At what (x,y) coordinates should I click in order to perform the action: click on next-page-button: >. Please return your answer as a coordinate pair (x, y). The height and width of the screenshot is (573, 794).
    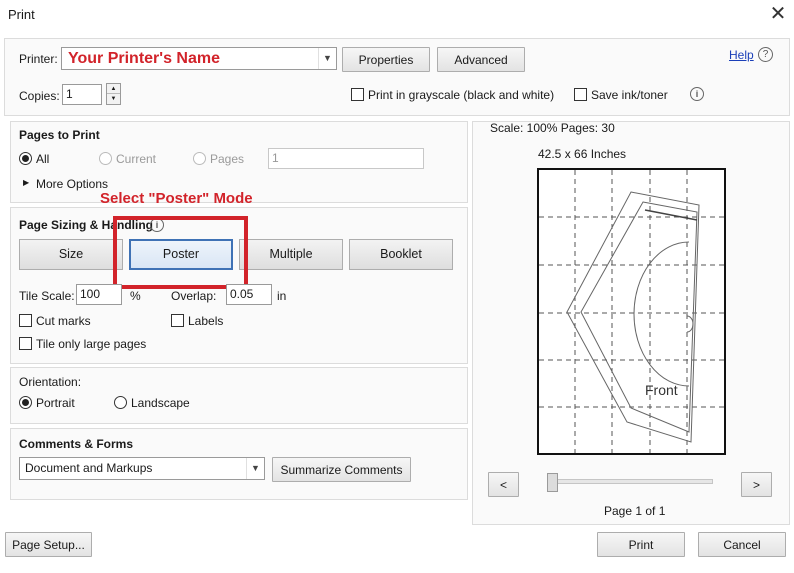
    Looking at the image, I should click on (756, 484).